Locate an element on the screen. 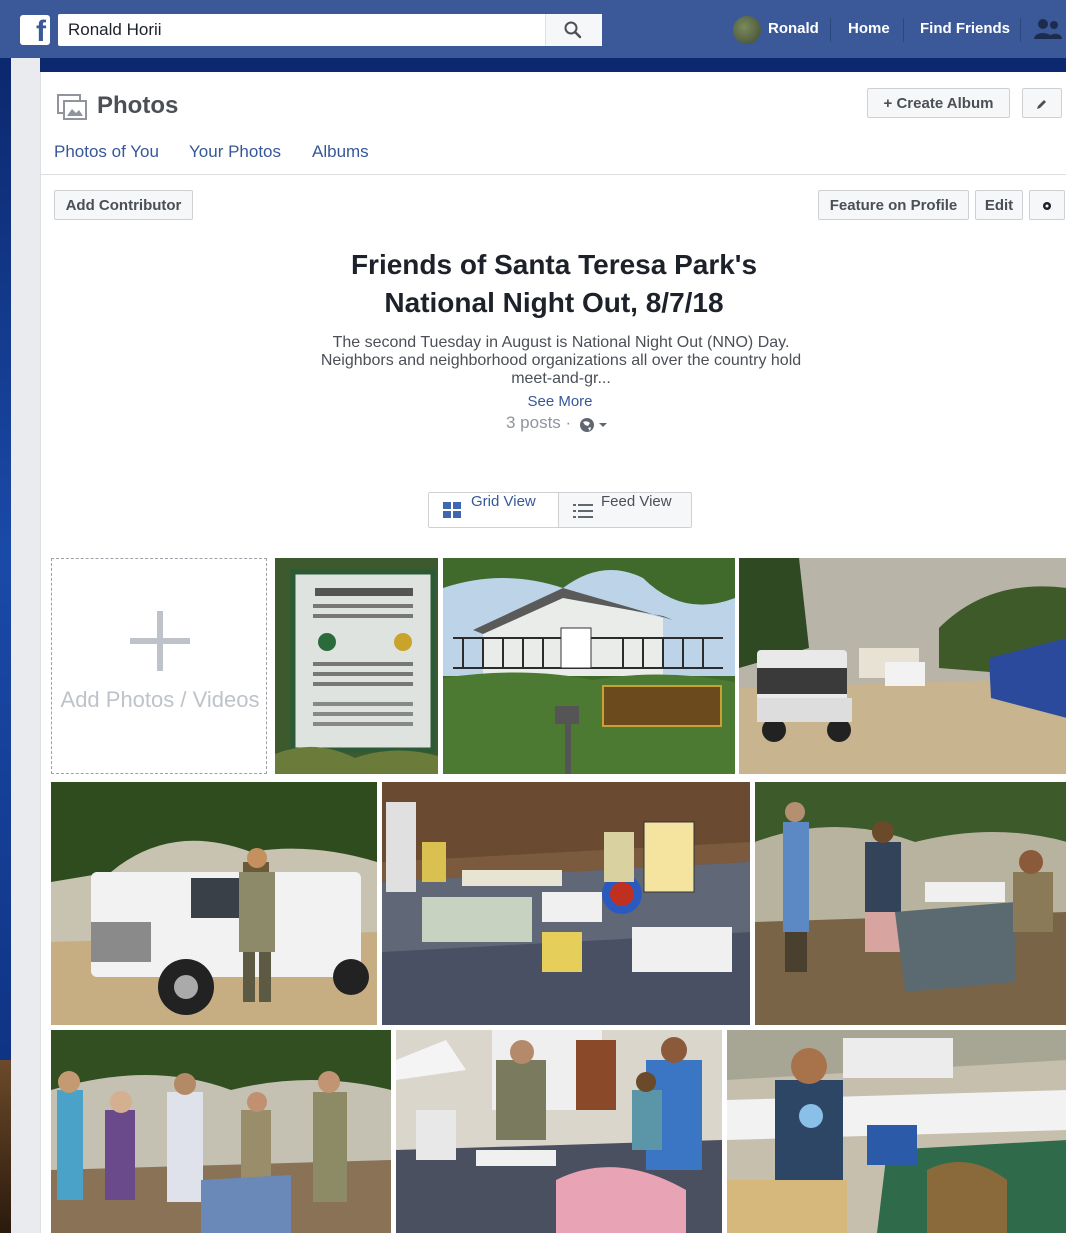 The height and width of the screenshot is (1233, 1066). feed-view-label: Feed View is located at coordinates (636, 501).